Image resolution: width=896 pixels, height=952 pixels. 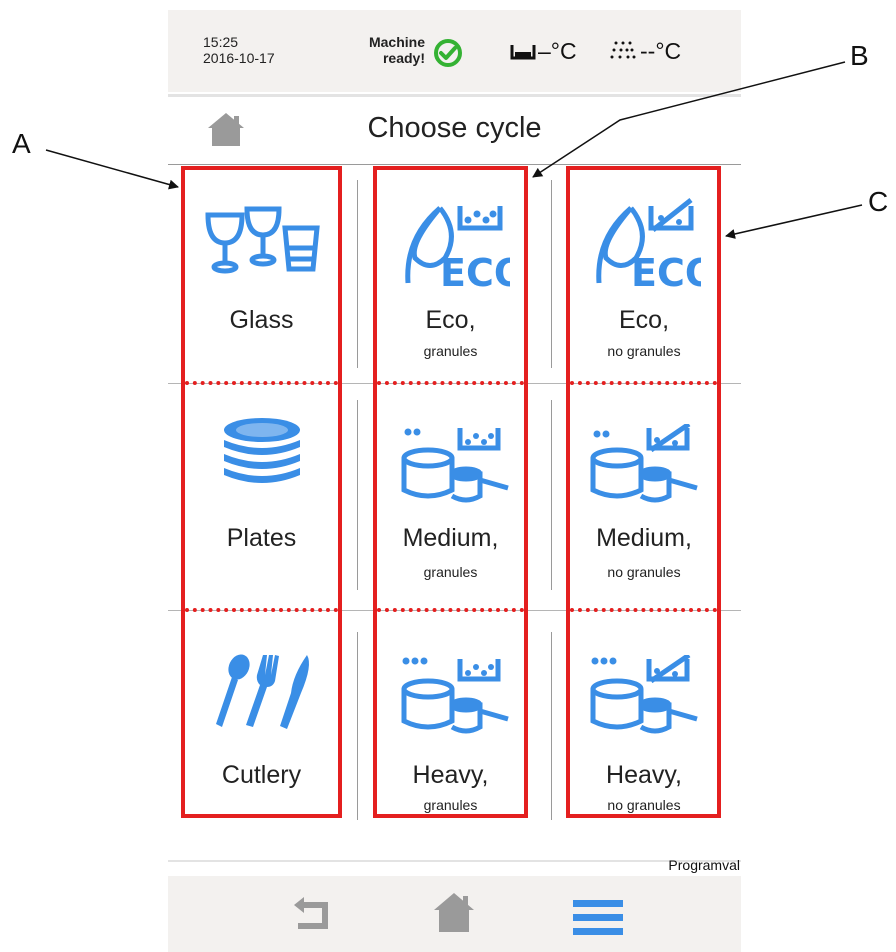 What do you see at coordinates (704, 865) in the screenshot?
I see `screen-name: Programval` at bounding box center [704, 865].